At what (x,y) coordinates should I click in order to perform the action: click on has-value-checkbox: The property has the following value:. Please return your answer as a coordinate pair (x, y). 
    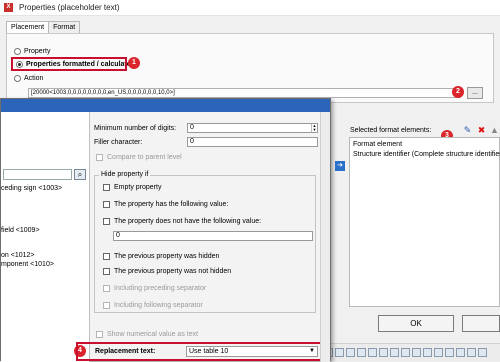
    Looking at the image, I should click on (165, 204).